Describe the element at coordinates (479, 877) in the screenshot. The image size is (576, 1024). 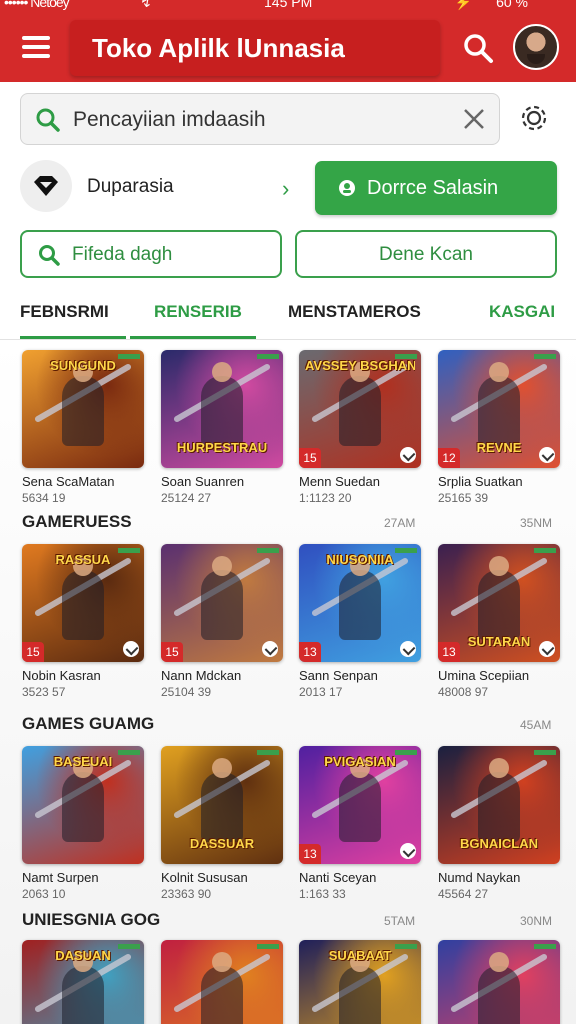
I see `game-name: Numd Naykan` at that location.